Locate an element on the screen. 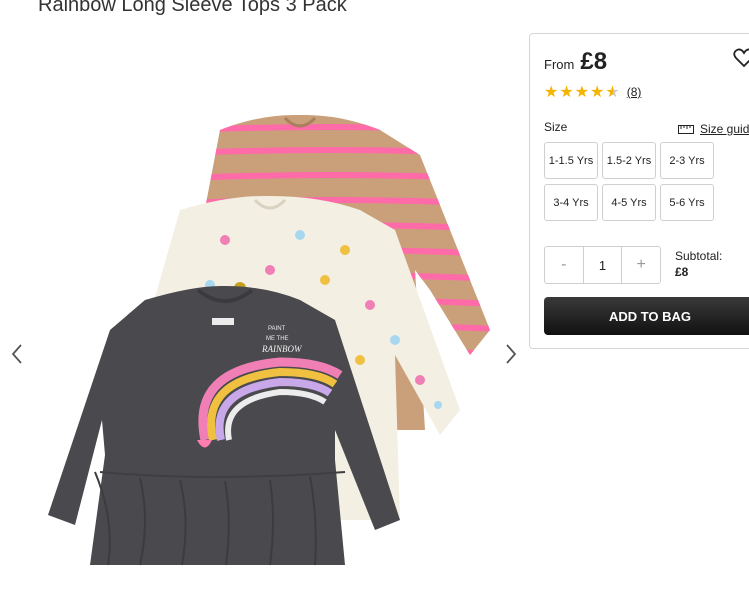  chevron-right-icon is located at coordinates (511, 354).